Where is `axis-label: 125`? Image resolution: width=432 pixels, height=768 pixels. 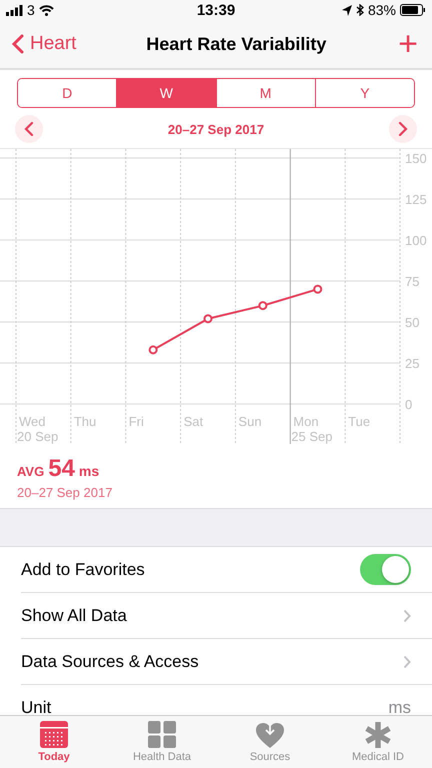
axis-label: 125 is located at coordinates (416, 199).